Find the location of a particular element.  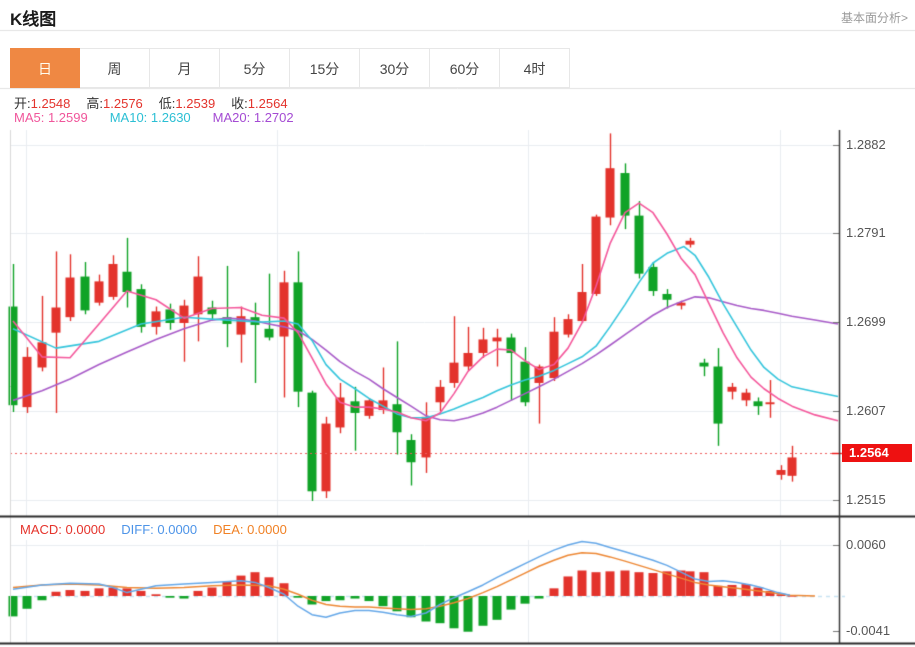

macd-legend-item: MACD: 0.0000 is located at coordinates (63, 529).